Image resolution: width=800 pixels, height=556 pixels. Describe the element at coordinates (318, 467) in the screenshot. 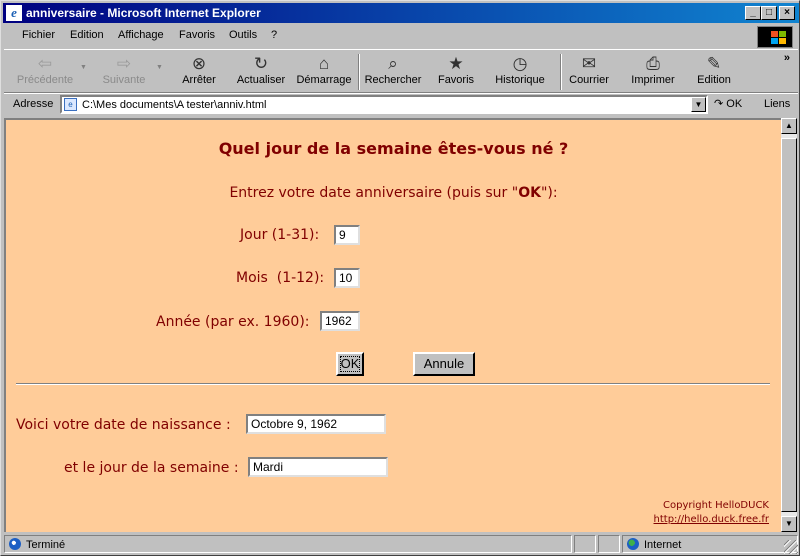

I see `result-day-field: Mardi` at that location.